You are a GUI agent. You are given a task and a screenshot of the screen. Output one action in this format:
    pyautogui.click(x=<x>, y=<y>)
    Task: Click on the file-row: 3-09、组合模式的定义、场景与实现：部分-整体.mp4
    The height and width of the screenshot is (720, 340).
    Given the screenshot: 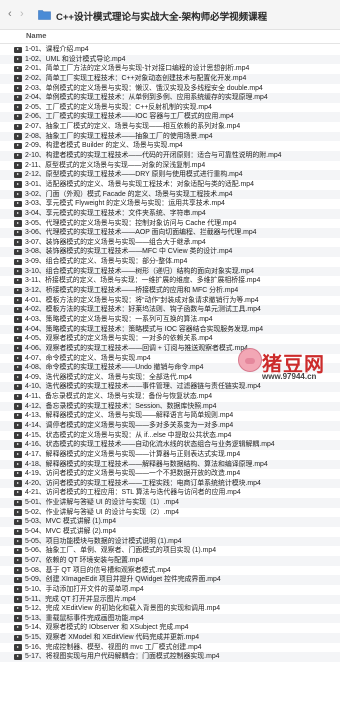 What is the action you would take?
    pyautogui.click(x=170, y=262)
    